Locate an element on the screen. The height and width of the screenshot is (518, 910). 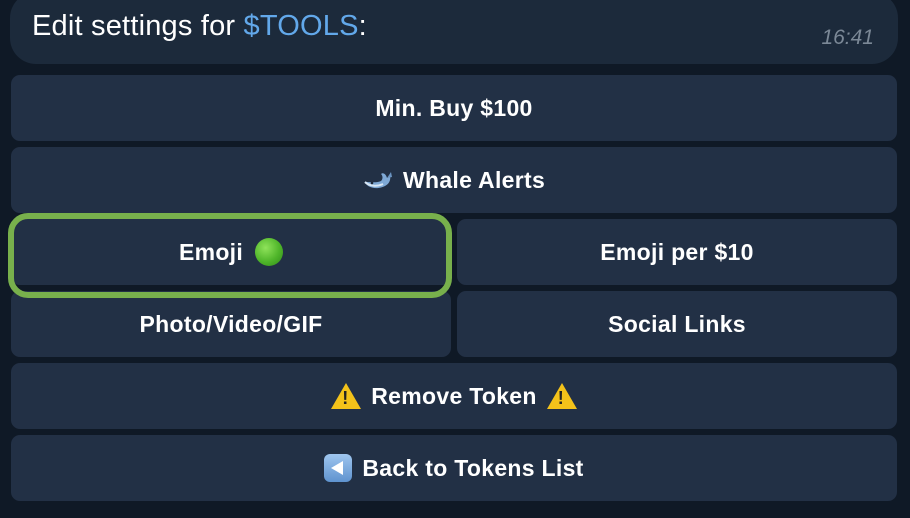
message-text: Edit settings for $TOOLS: is located at coordinates (199, 26).